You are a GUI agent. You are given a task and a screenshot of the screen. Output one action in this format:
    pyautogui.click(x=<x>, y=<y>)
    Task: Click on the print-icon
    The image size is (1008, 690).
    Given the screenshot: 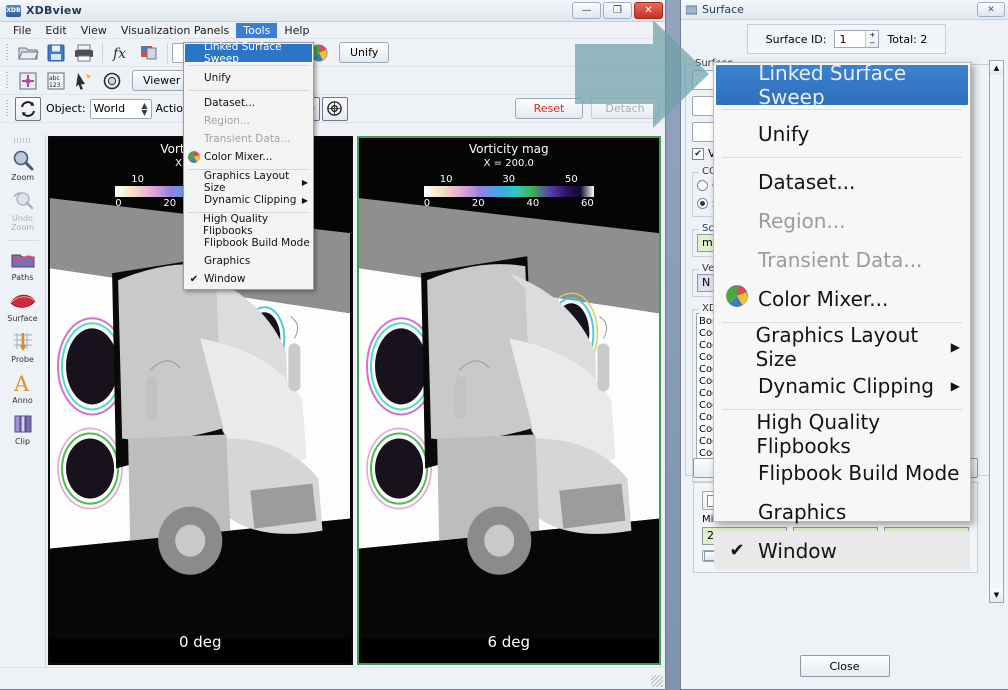 What is the action you would take?
    pyautogui.click(x=84, y=53)
    